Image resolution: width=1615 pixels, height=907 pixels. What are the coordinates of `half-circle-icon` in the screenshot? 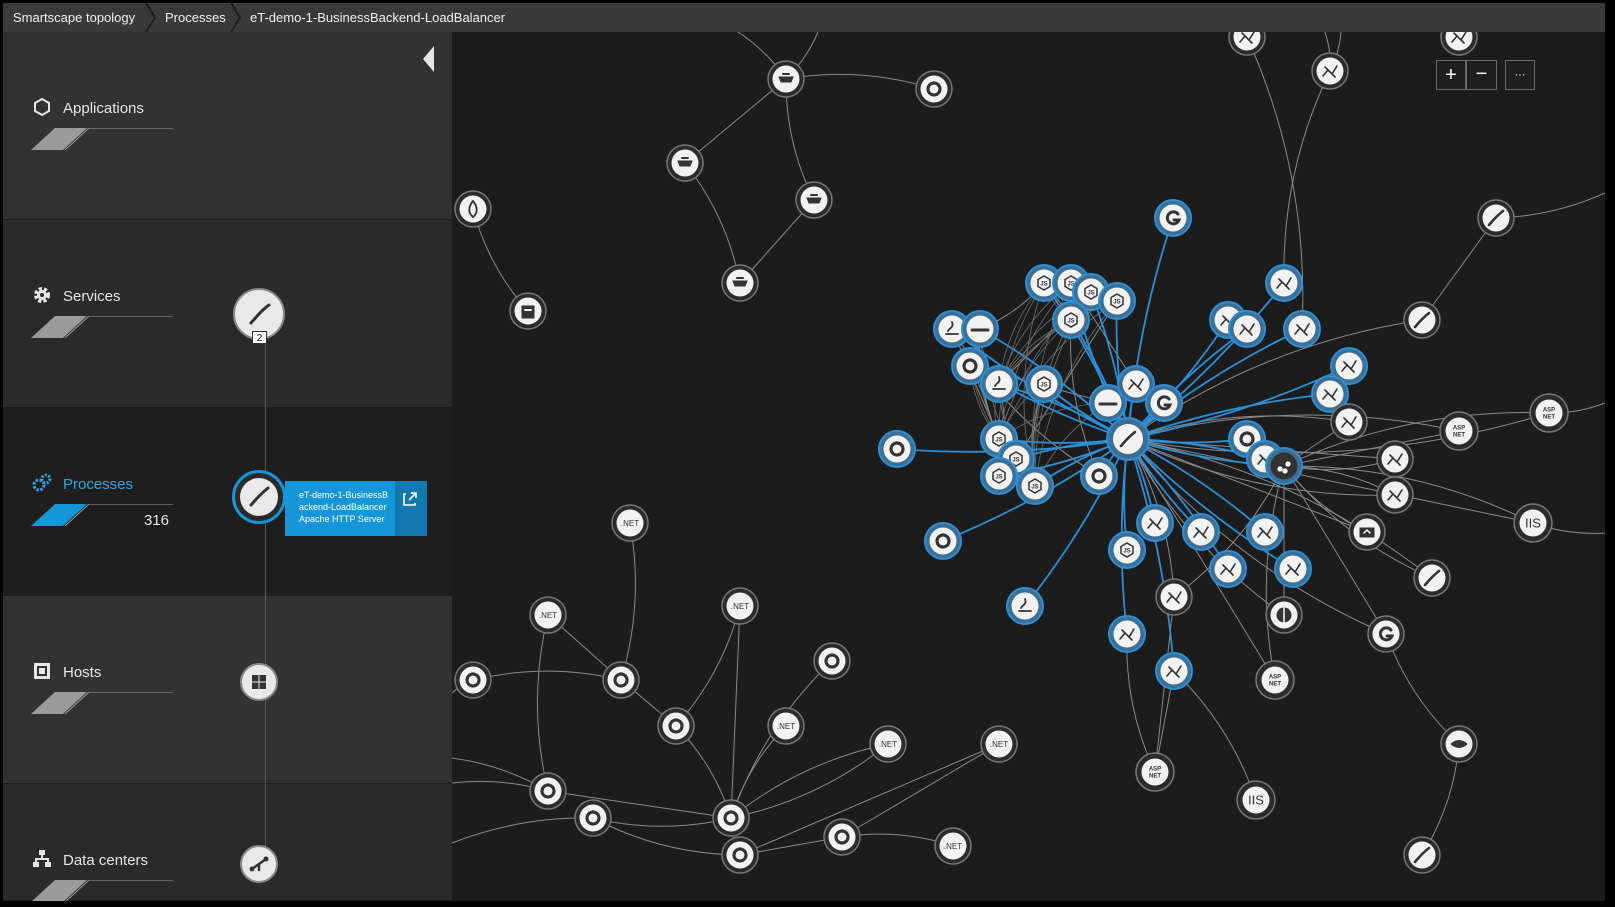 It's located at (1284, 615).